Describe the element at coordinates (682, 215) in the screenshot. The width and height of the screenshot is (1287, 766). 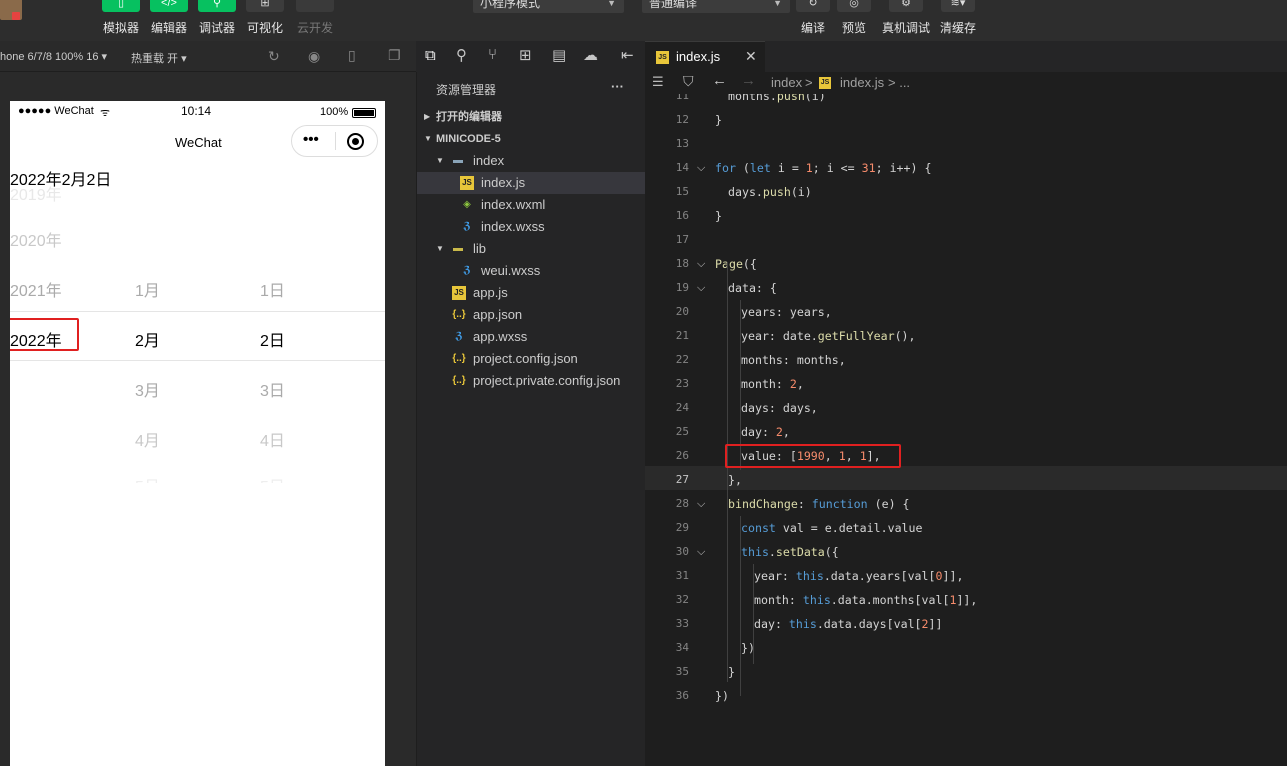
I see `line-number: 16` at that location.